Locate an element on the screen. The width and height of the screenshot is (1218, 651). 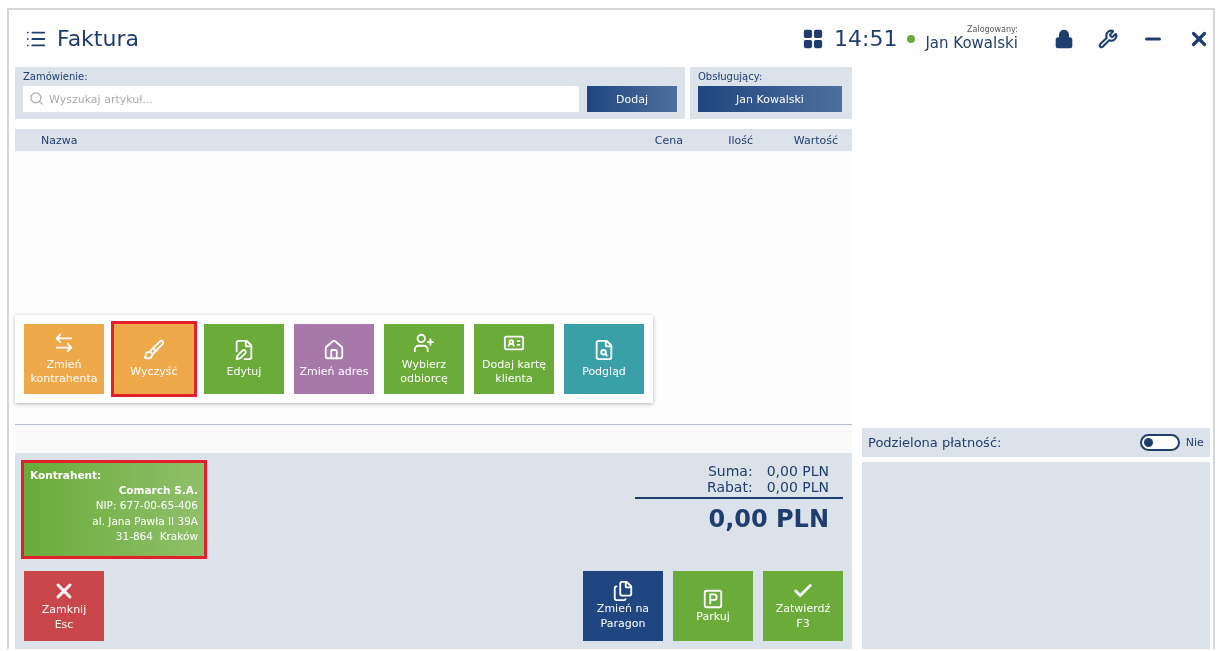
contractor-detail: al. Jana Pawła II 39A is located at coordinates (145, 521).